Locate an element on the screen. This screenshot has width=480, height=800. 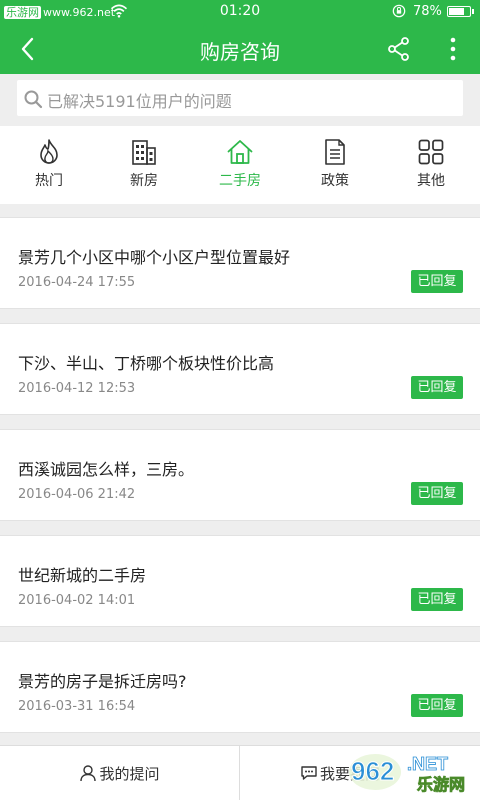
question-date: 2016-03-31 16:54 is located at coordinates (77, 706).